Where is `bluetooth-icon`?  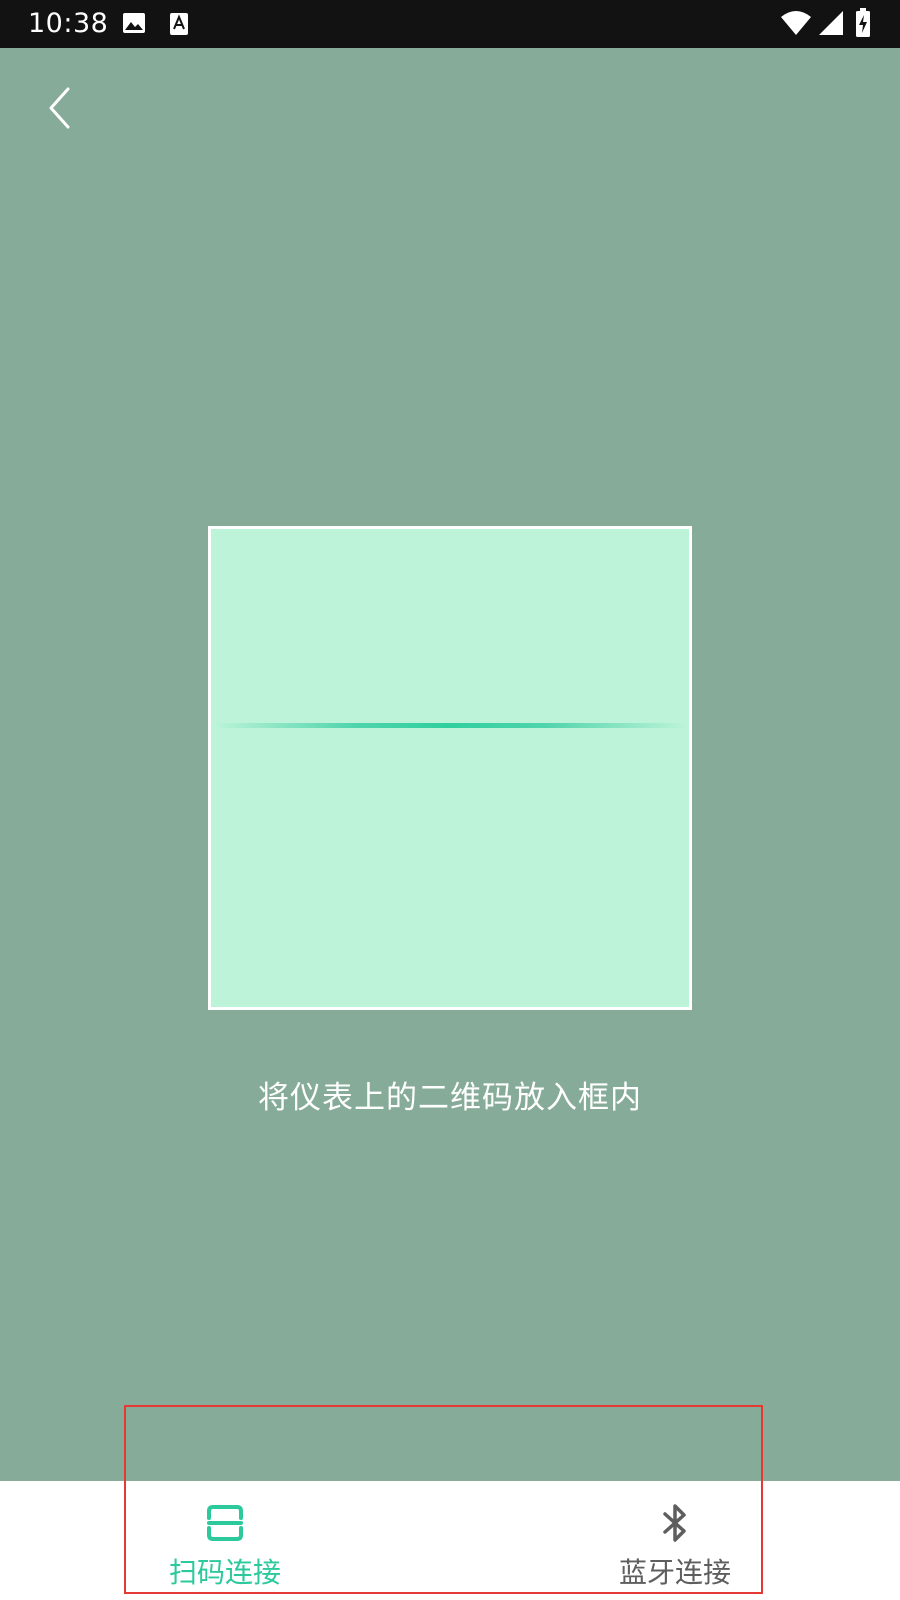
bluetooth-icon is located at coordinates (675, 1523).